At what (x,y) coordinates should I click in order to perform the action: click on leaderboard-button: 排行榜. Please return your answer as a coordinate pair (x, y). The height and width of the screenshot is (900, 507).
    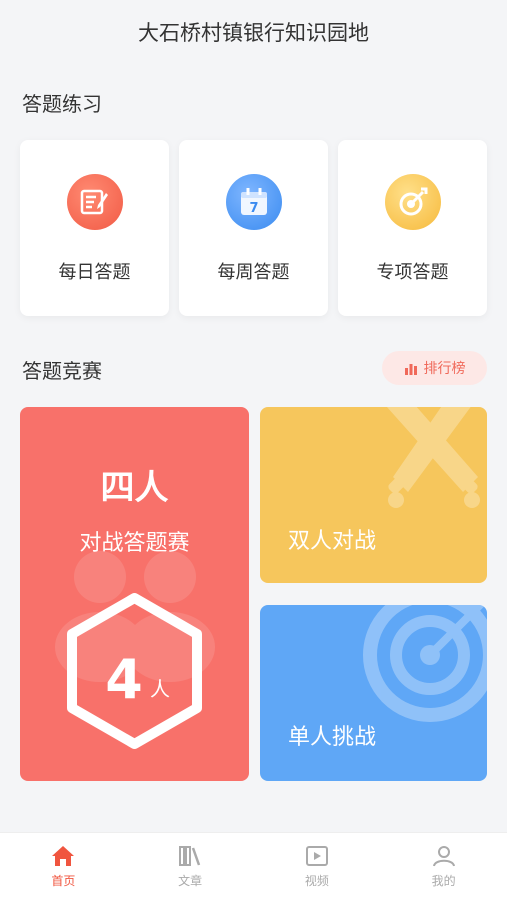
    Looking at the image, I should click on (434, 368).